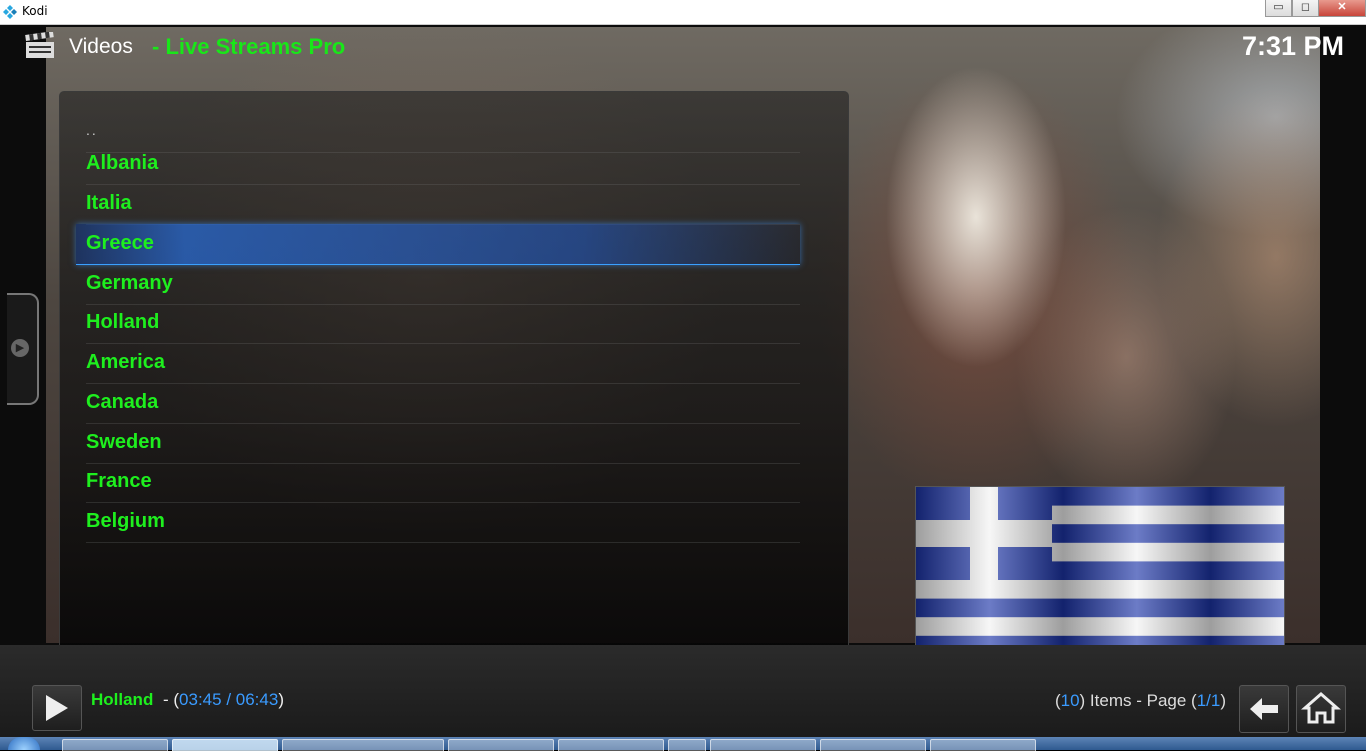 This screenshot has width=1366, height=751. I want to click on list-item: Germany, so click(443, 284).